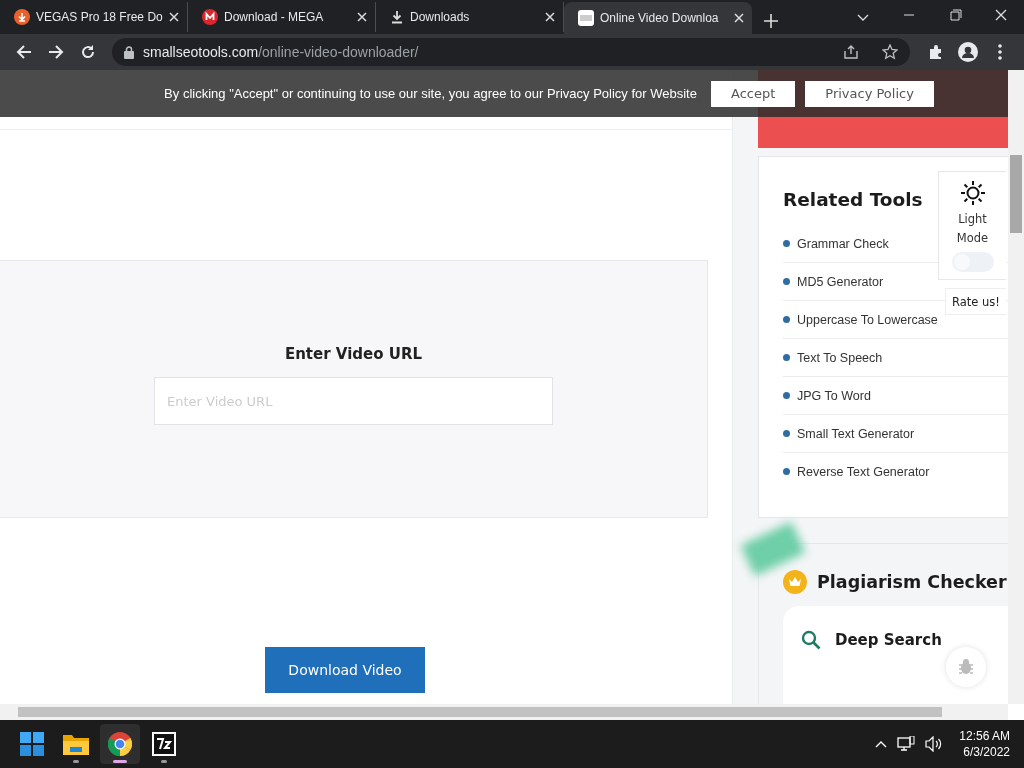  What do you see at coordinates (24, 52) in the screenshot?
I see `back-icon` at bounding box center [24, 52].